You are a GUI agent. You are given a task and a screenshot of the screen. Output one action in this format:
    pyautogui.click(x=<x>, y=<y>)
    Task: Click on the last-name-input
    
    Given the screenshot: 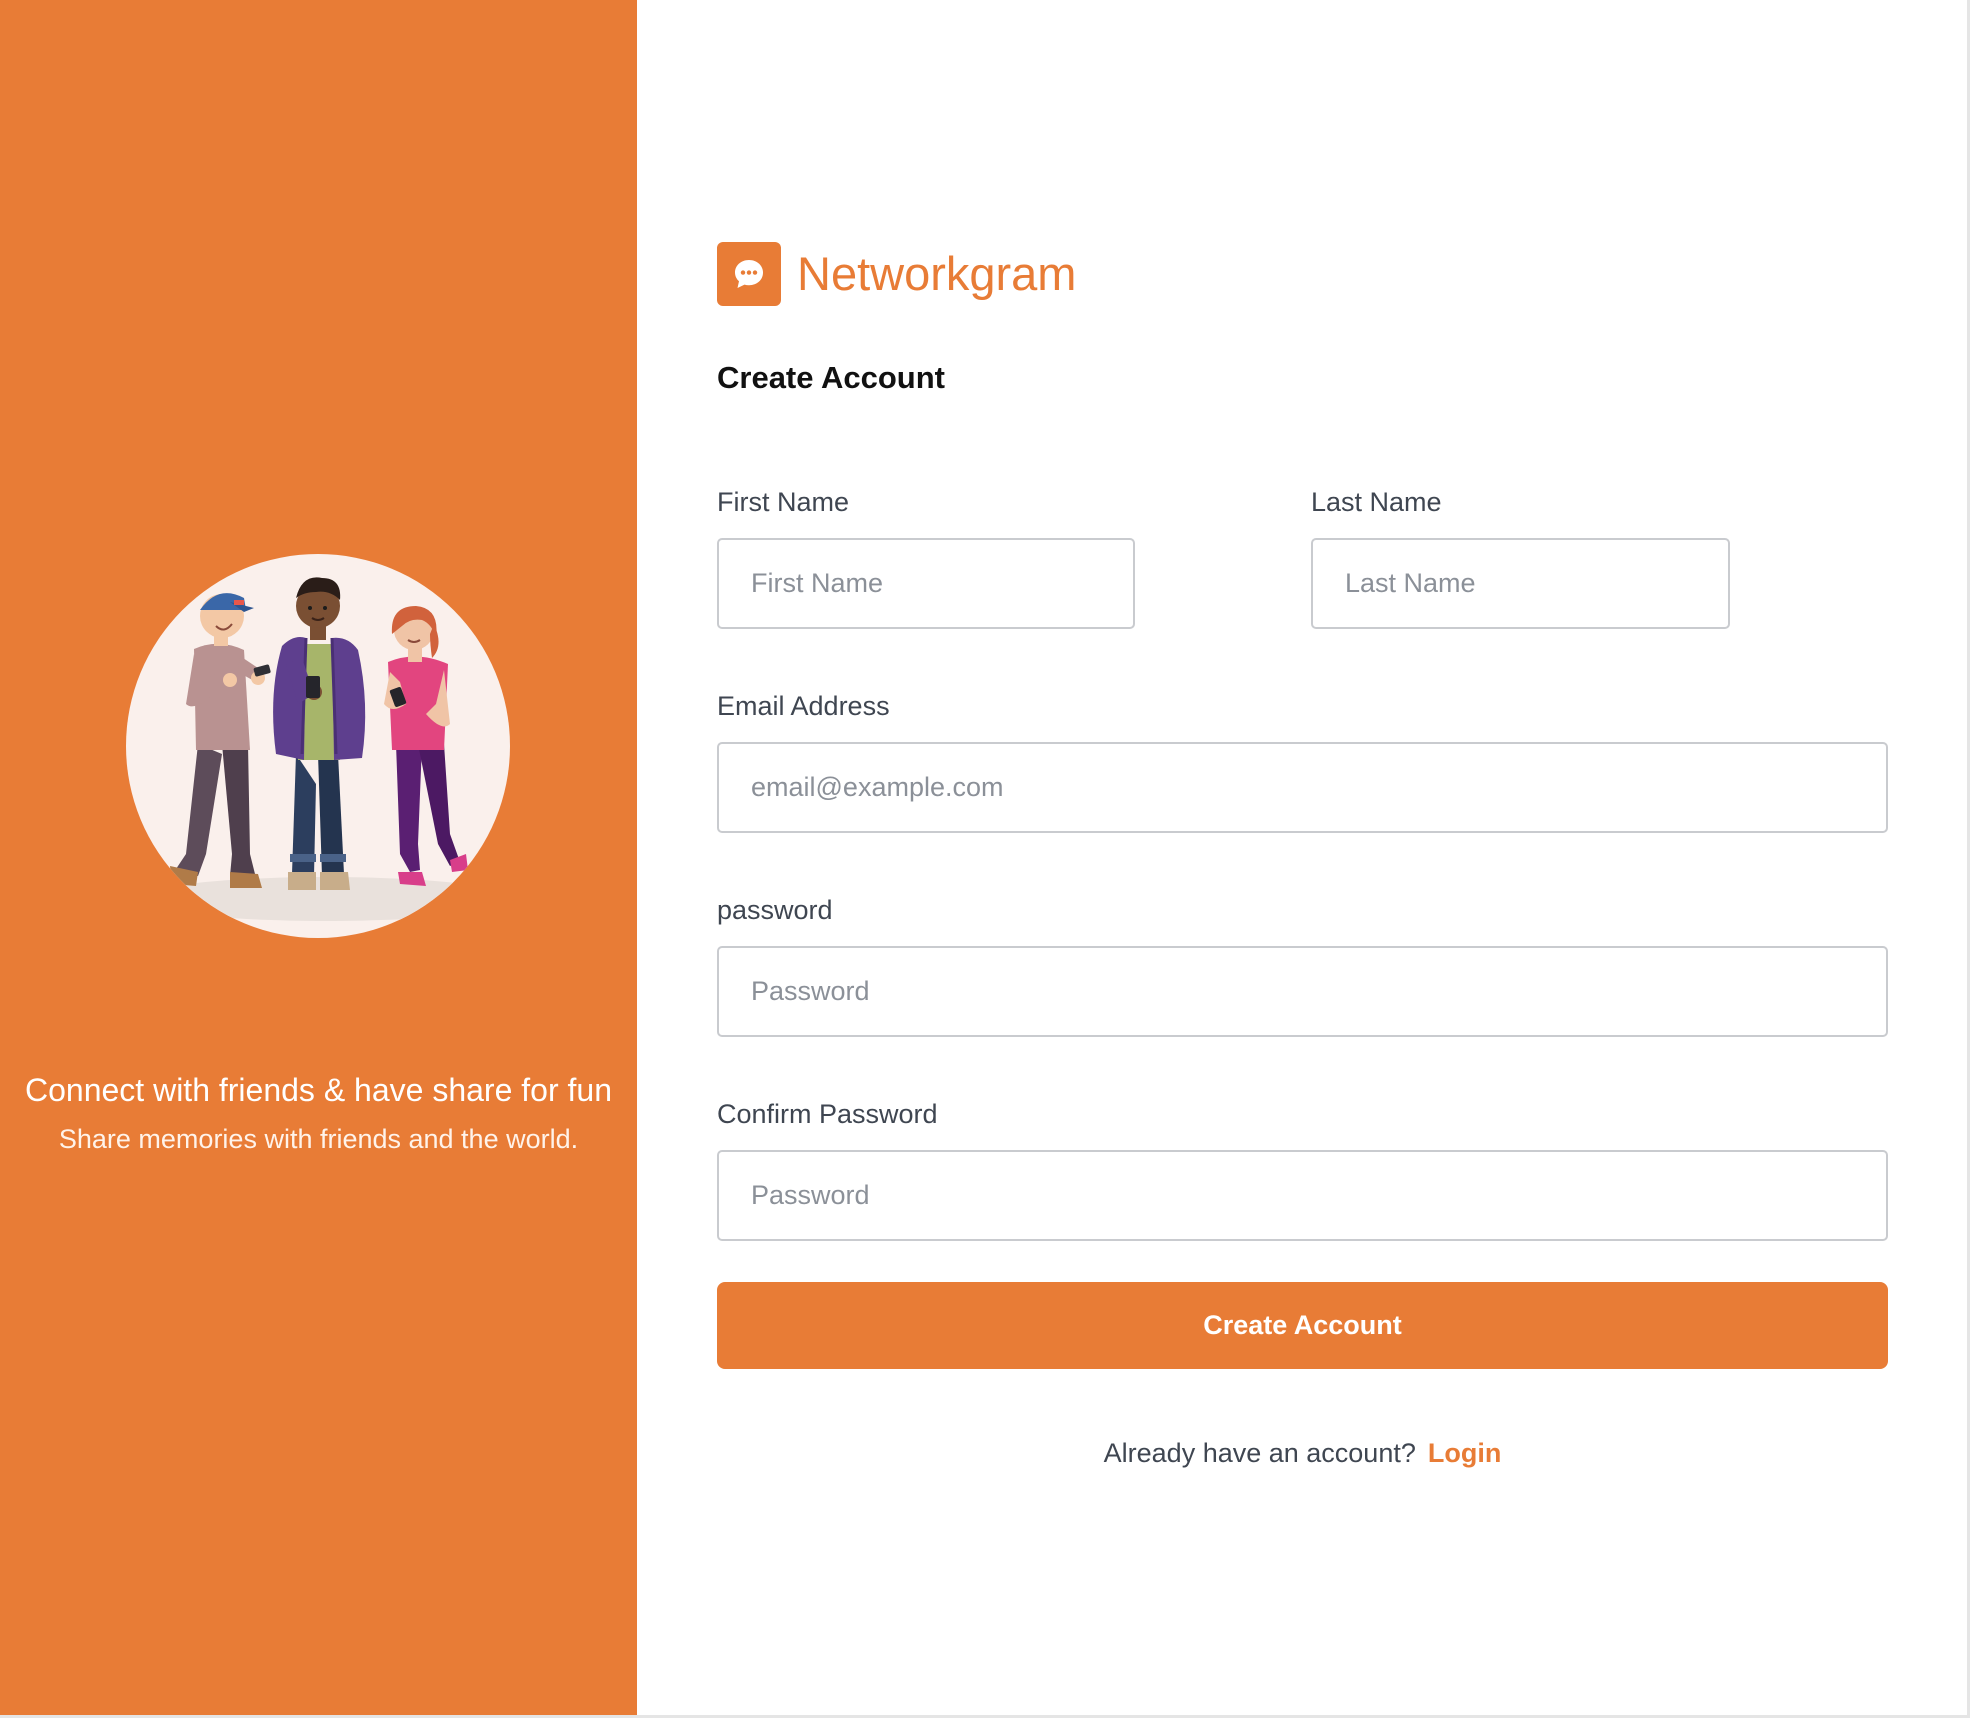 What is the action you would take?
    pyautogui.click(x=1520, y=583)
    